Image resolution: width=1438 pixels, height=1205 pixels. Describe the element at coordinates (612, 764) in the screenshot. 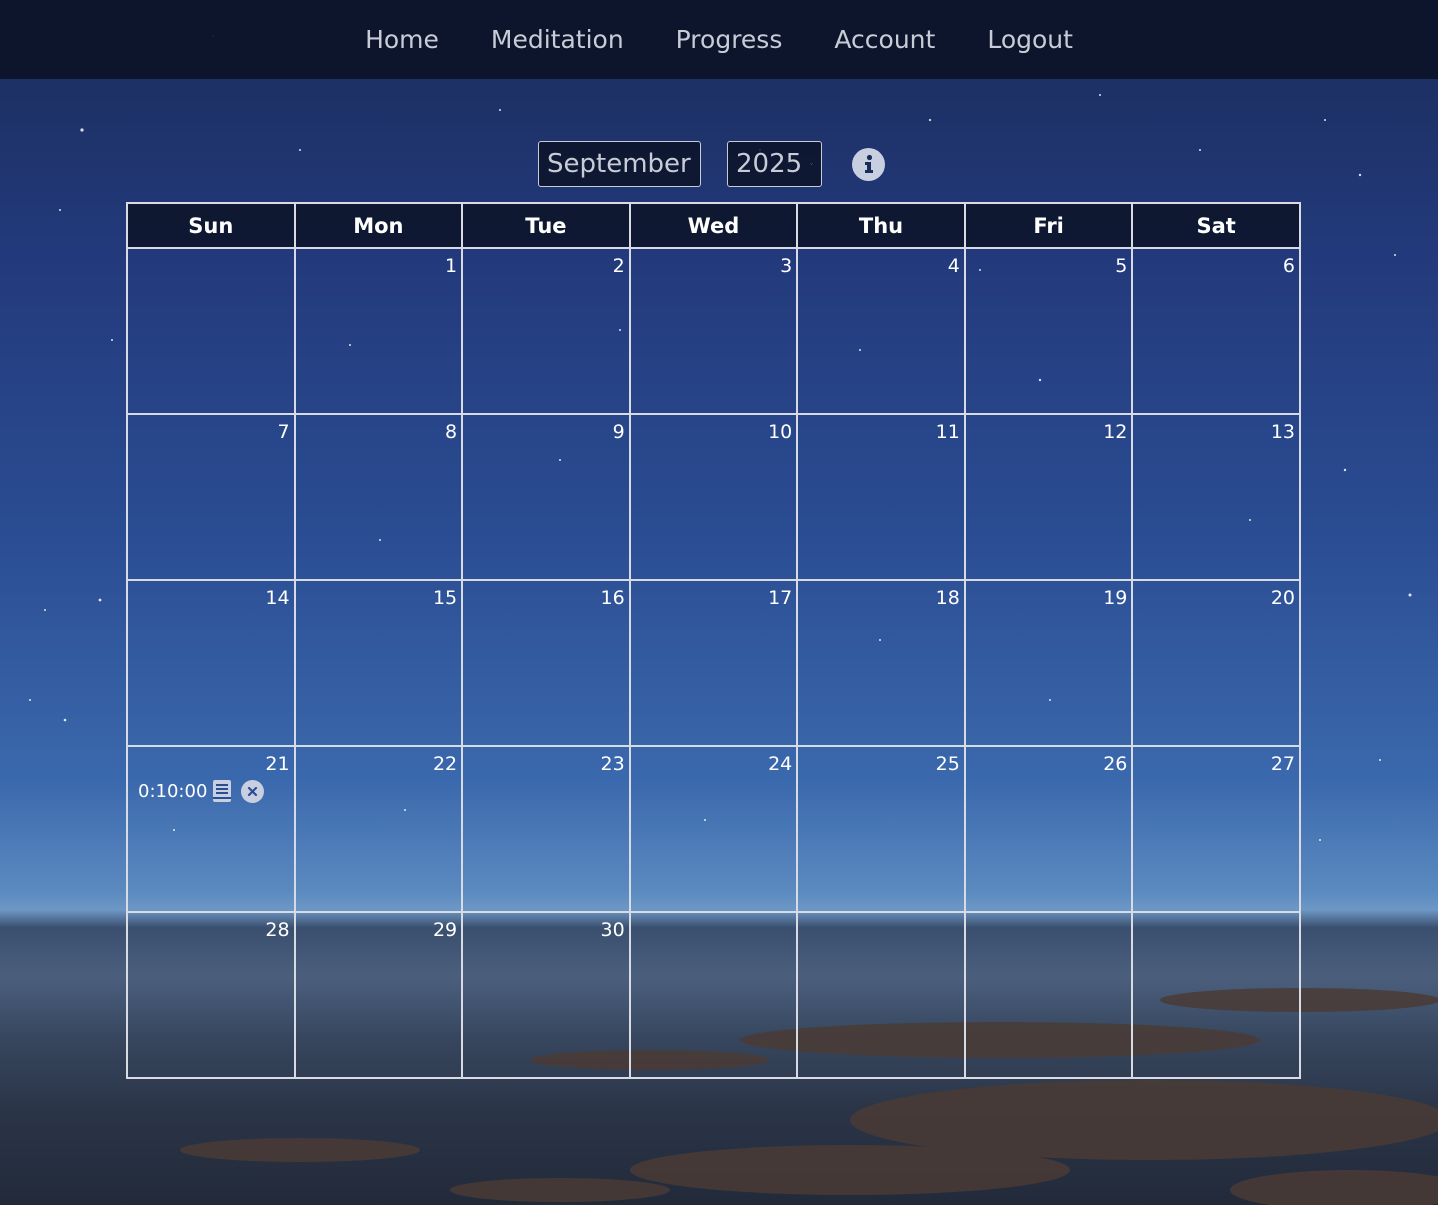

I see `day-number: 23` at that location.